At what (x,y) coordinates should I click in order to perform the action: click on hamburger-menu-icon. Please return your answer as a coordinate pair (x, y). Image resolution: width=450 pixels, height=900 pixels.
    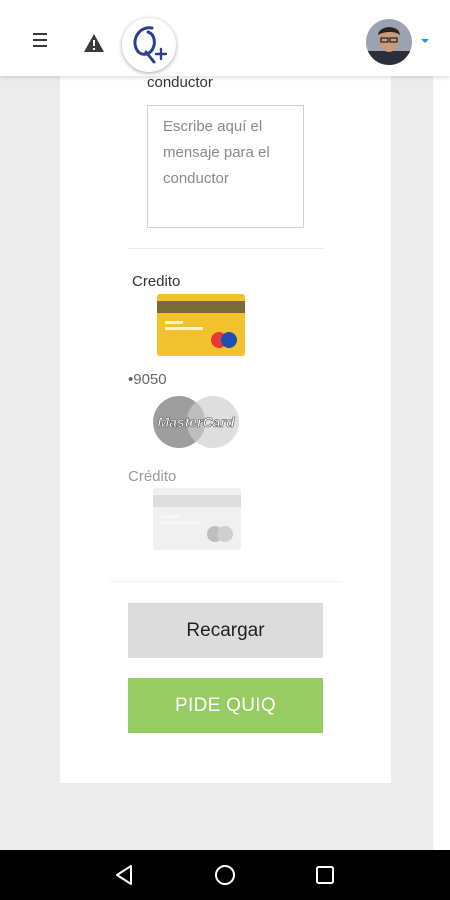
    Looking at the image, I should click on (44, 41).